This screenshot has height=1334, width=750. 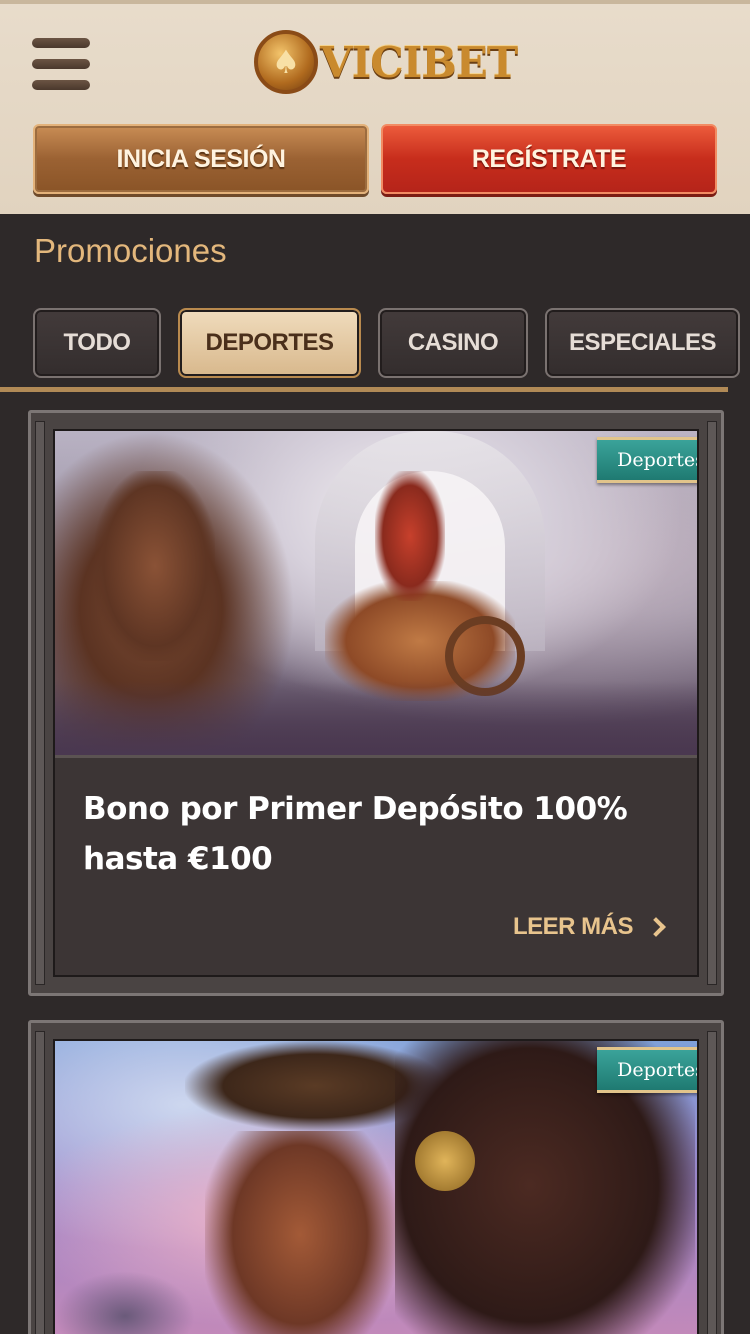 I want to click on spade-icon: ♠, so click(x=286, y=62).